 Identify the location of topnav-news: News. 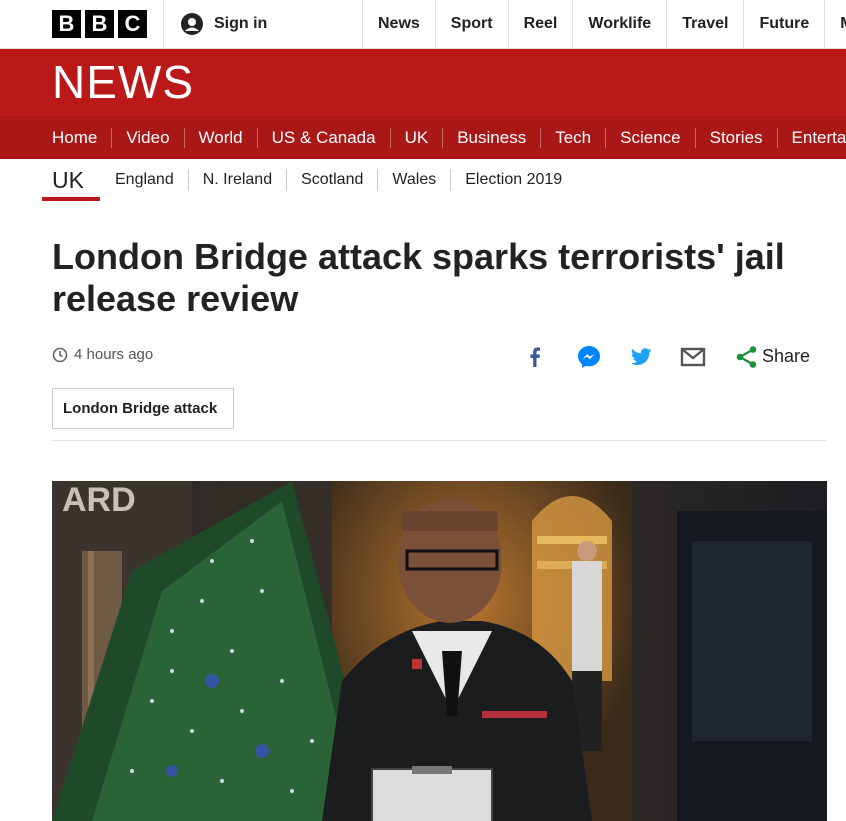
(398, 24).